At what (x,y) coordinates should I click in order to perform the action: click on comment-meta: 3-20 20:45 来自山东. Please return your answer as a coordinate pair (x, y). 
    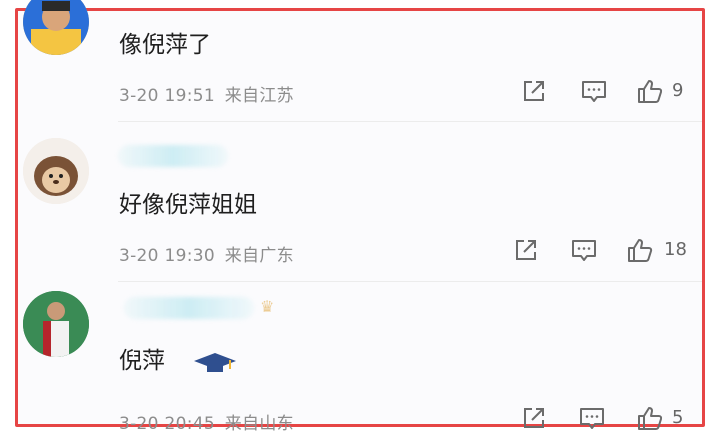
    Looking at the image, I should click on (206, 421).